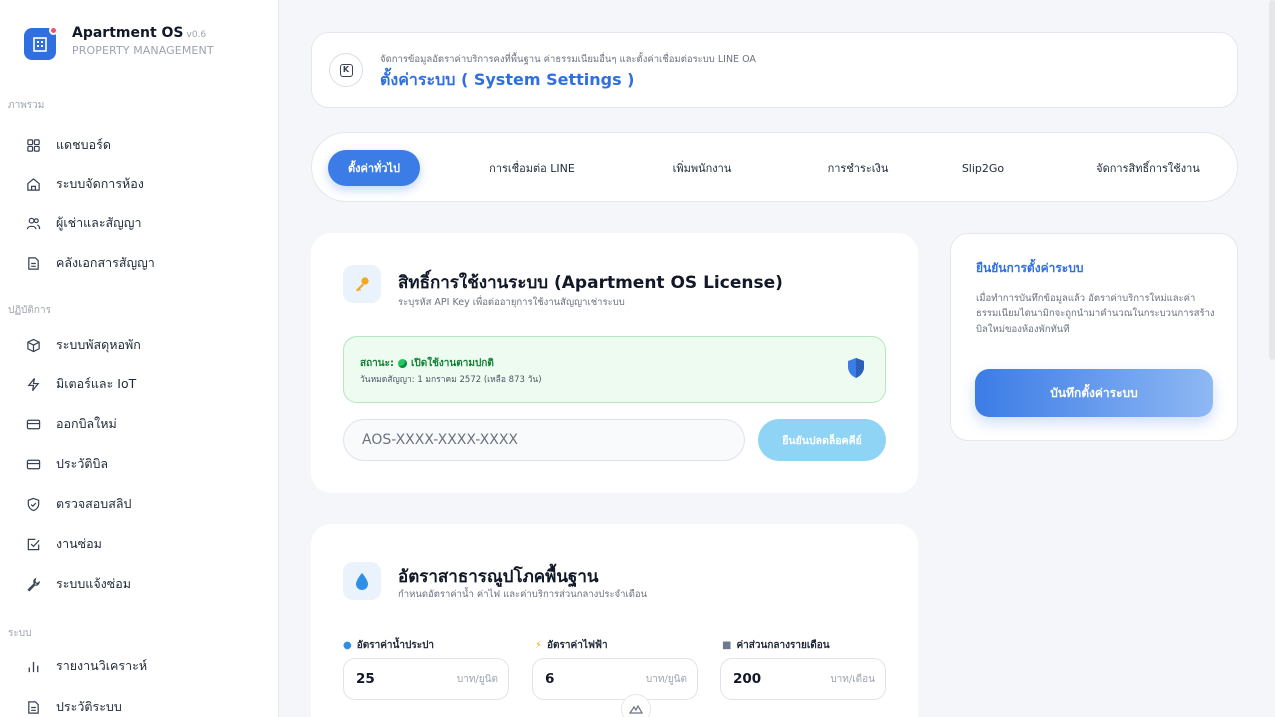 This screenshot has height=717, width=1275. I want to click on brand-version: v0.6, so click(196, 35).